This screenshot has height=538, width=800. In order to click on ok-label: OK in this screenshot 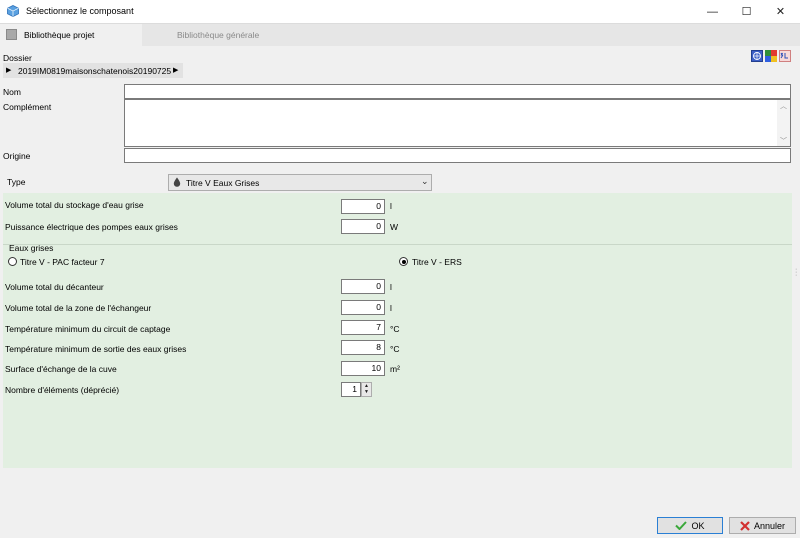, I will do `click(698, 525)`.